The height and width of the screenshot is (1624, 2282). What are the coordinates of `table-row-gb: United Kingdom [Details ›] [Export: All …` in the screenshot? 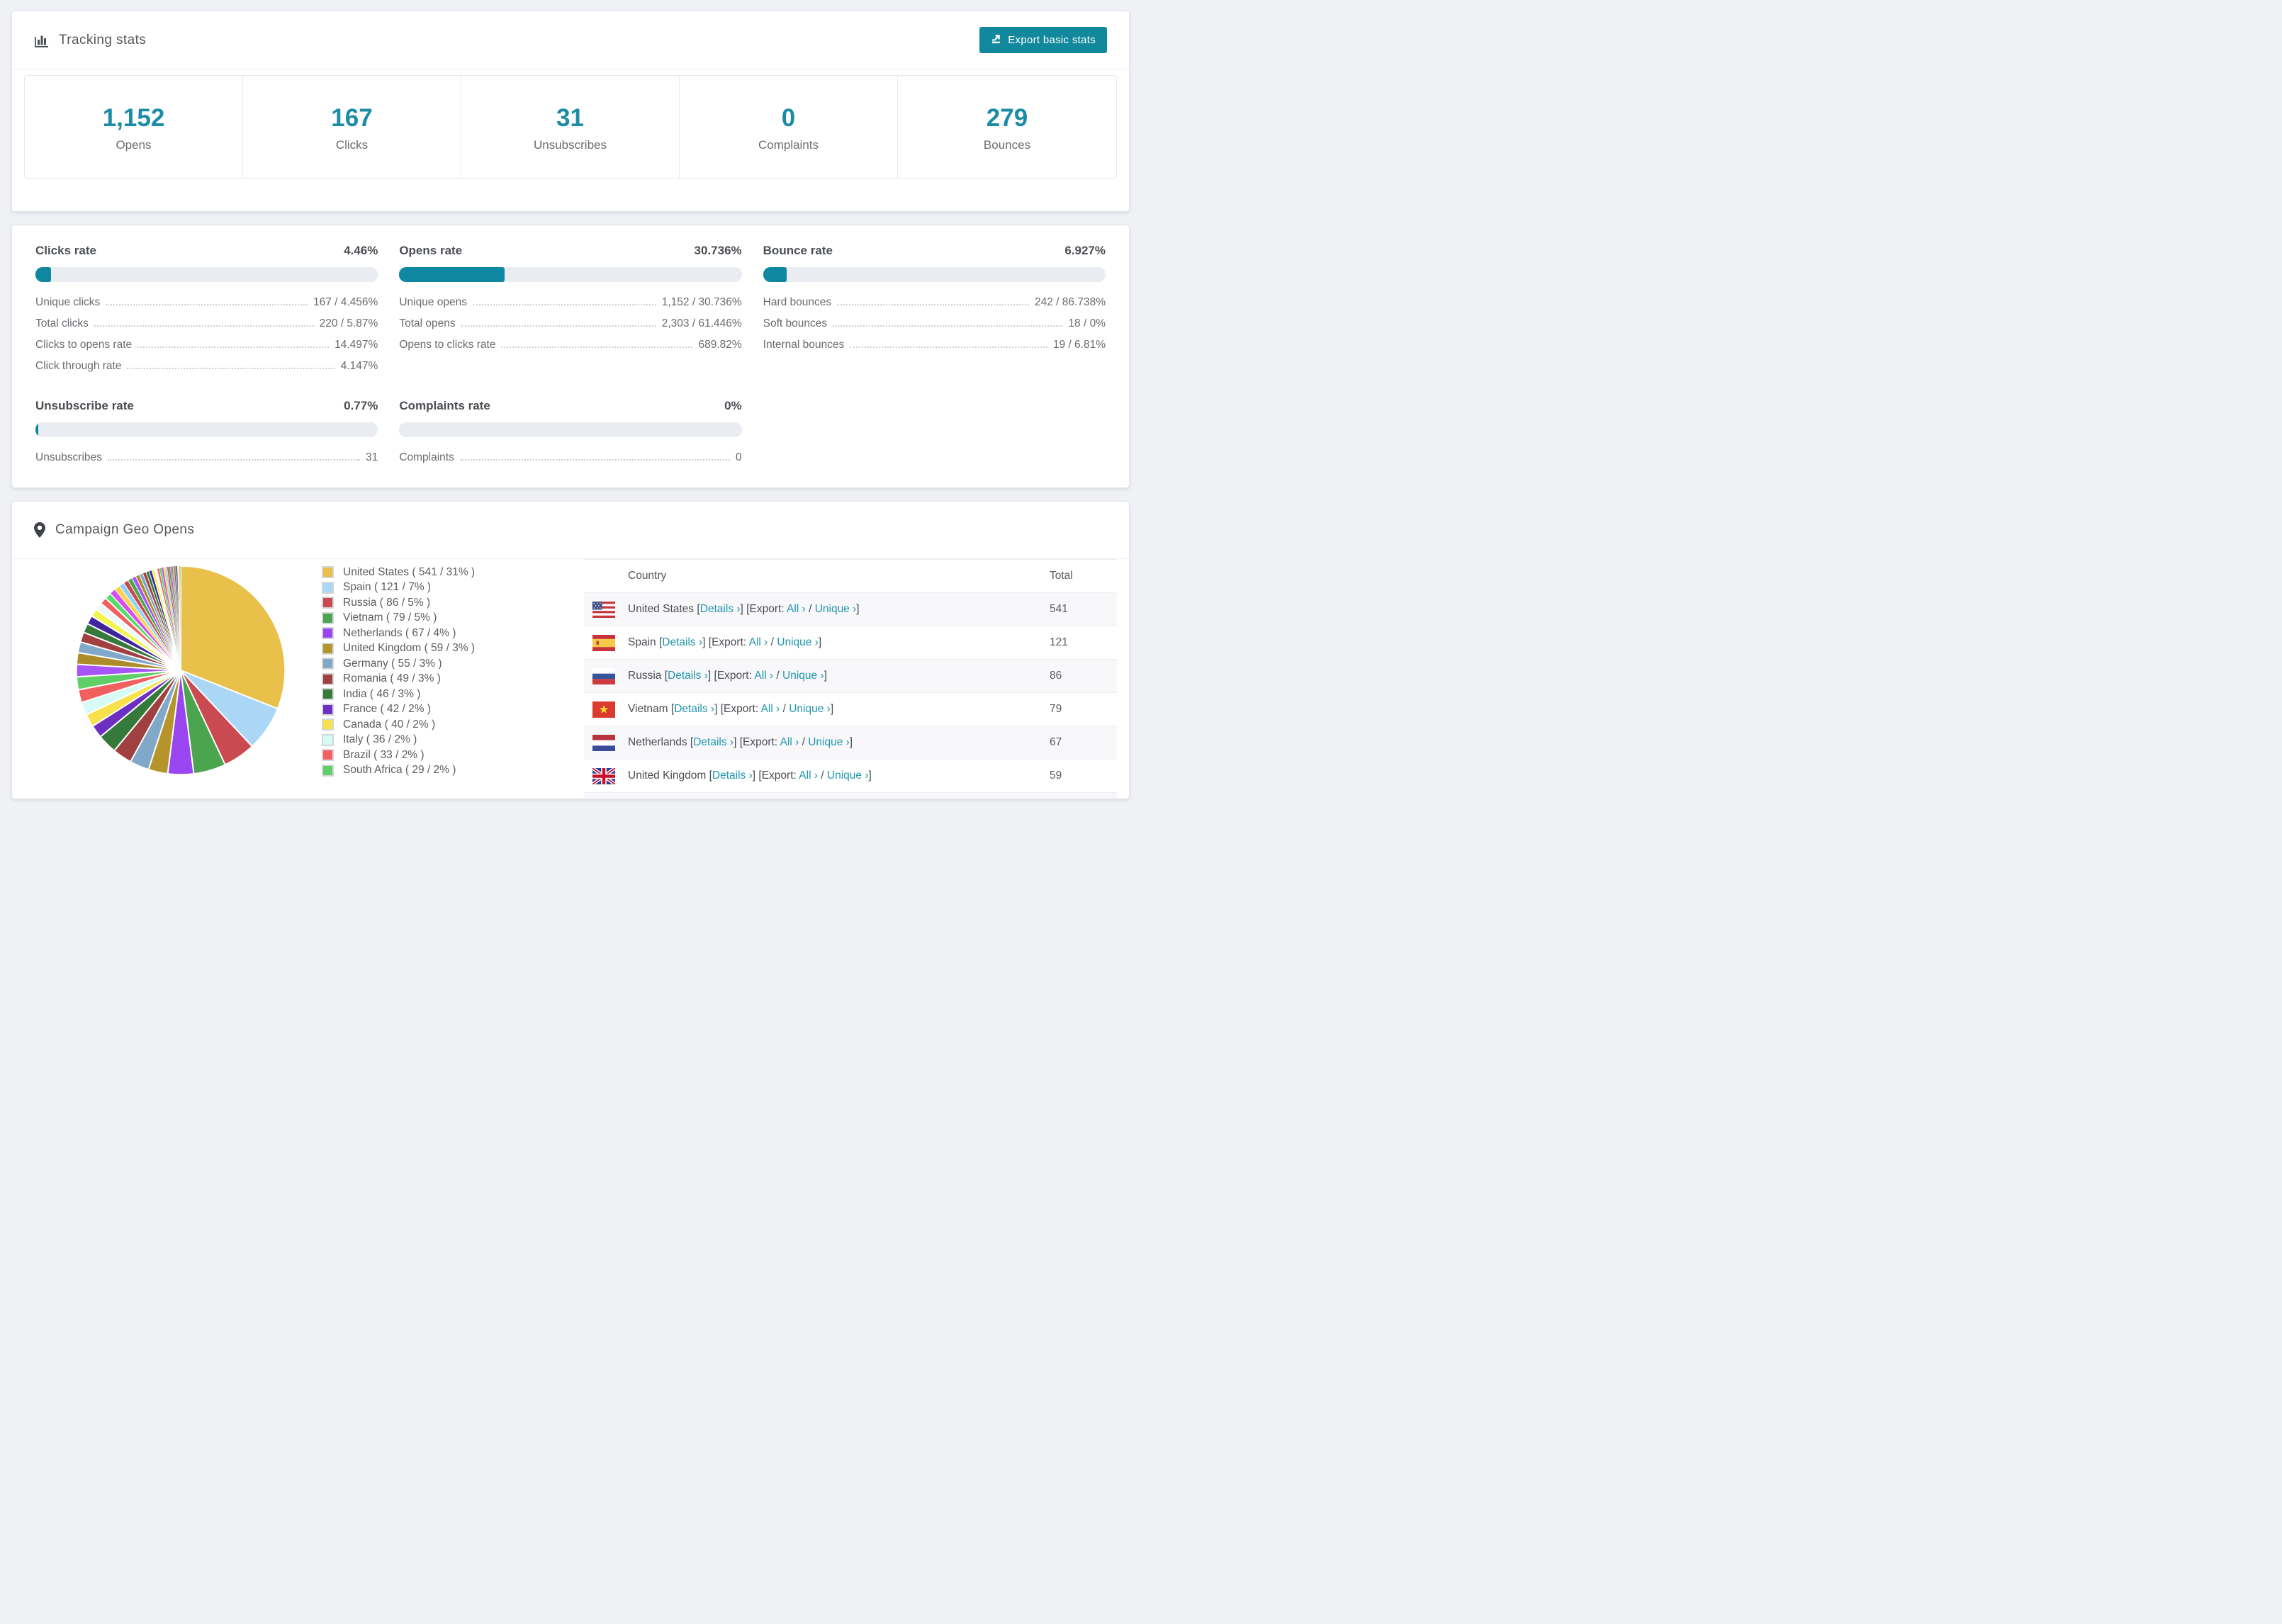 It's located at (851, 777).